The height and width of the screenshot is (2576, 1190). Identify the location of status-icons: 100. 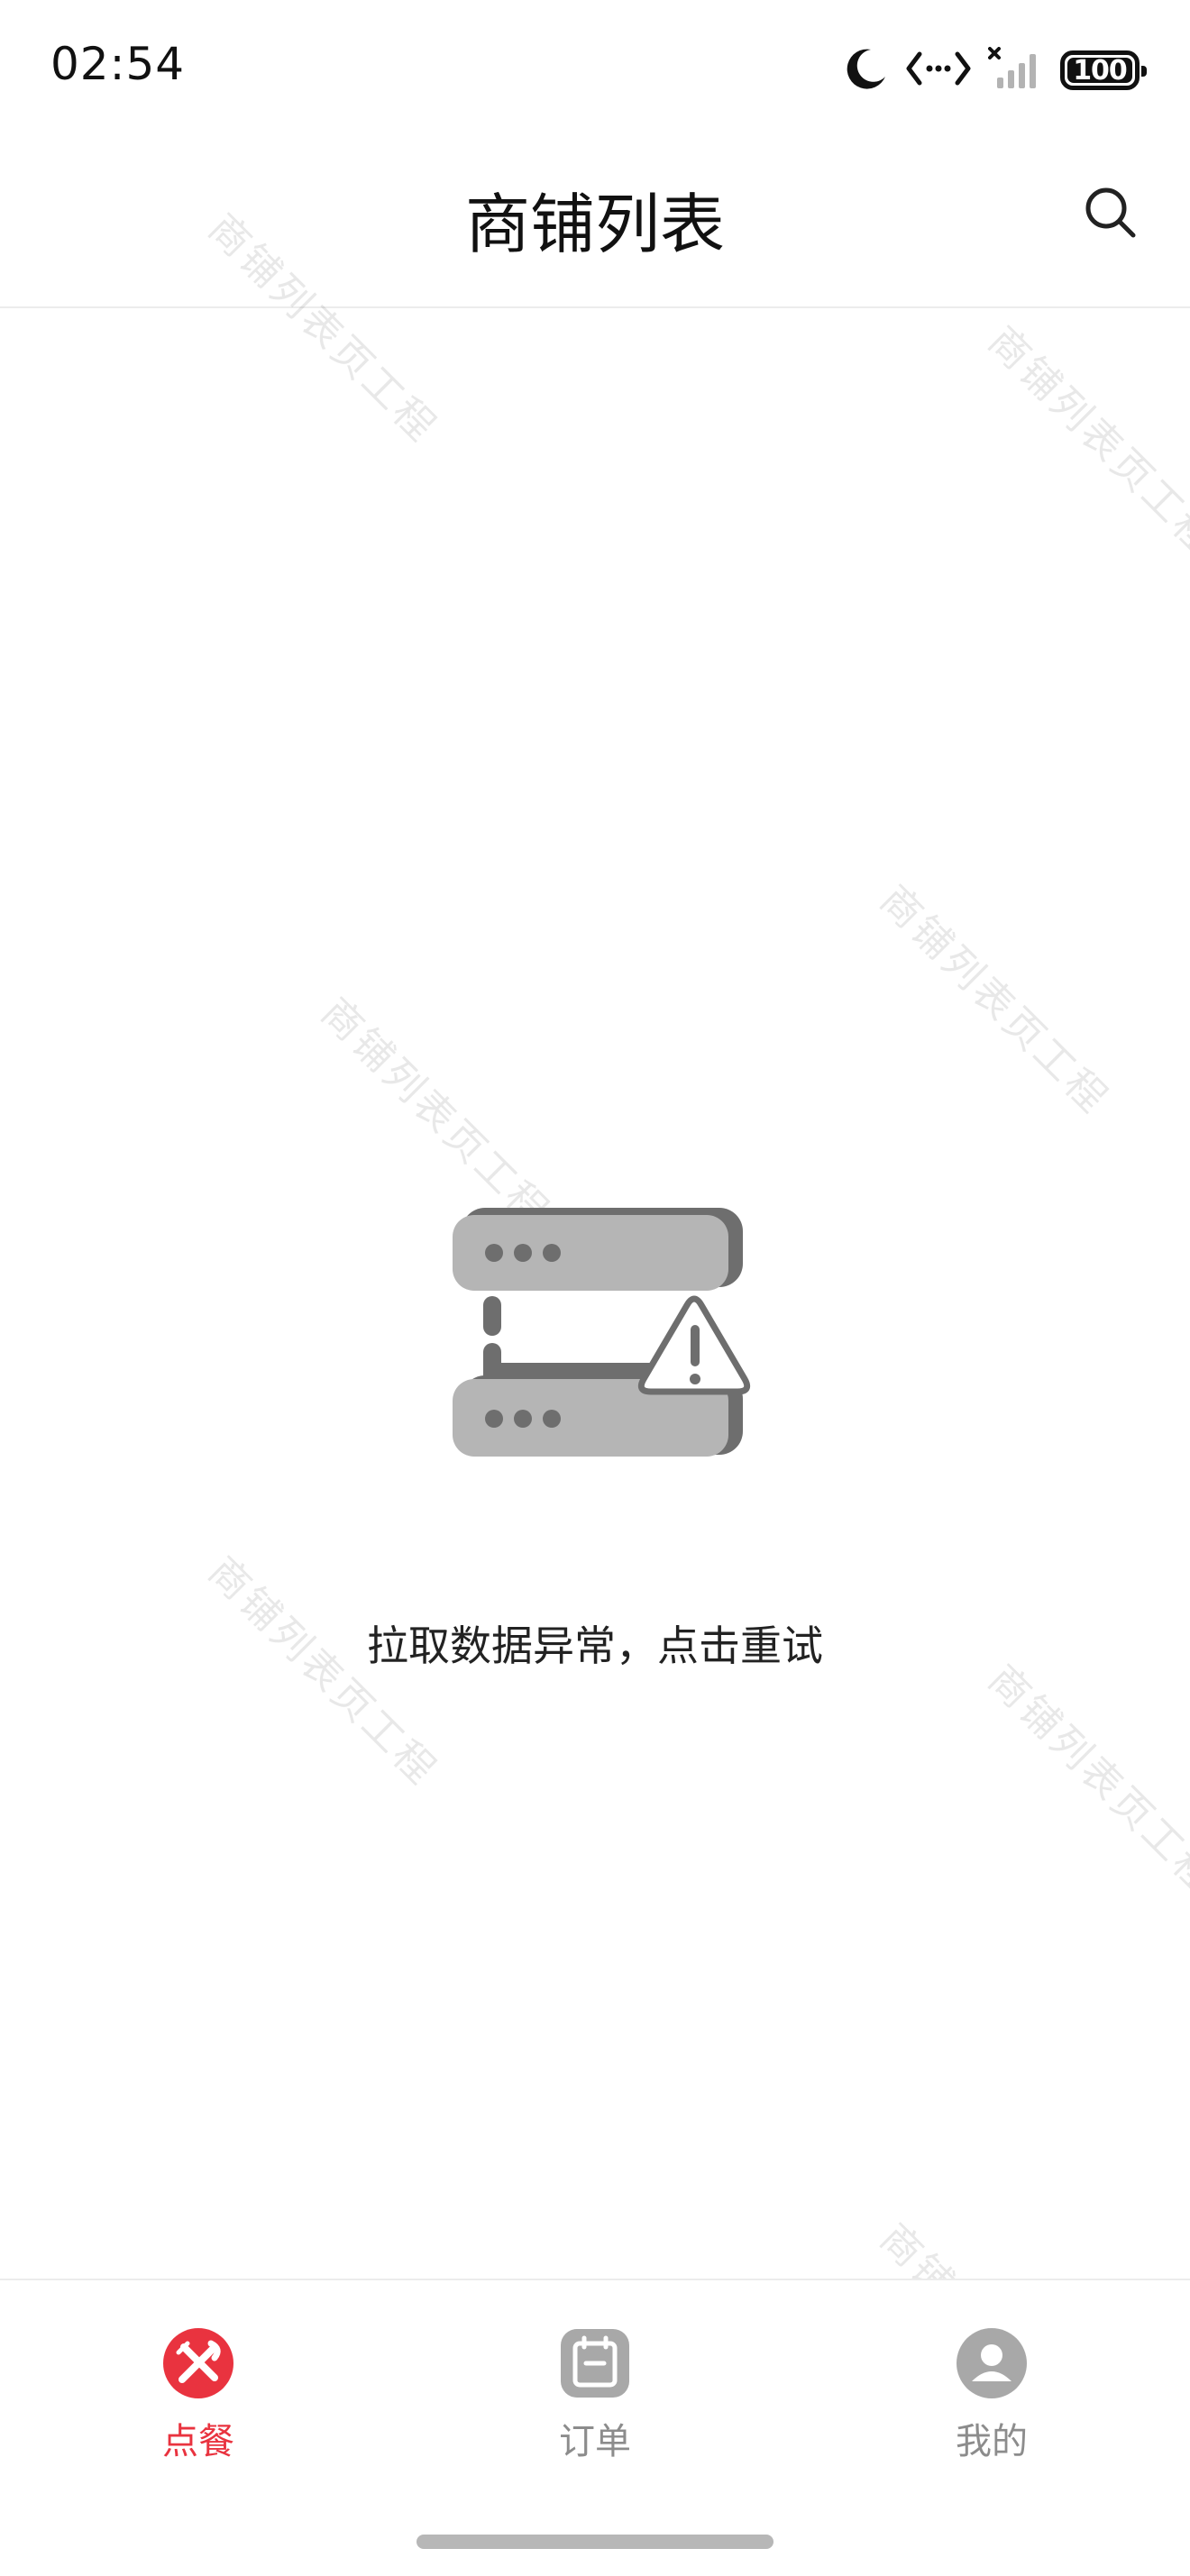
(995, 70).